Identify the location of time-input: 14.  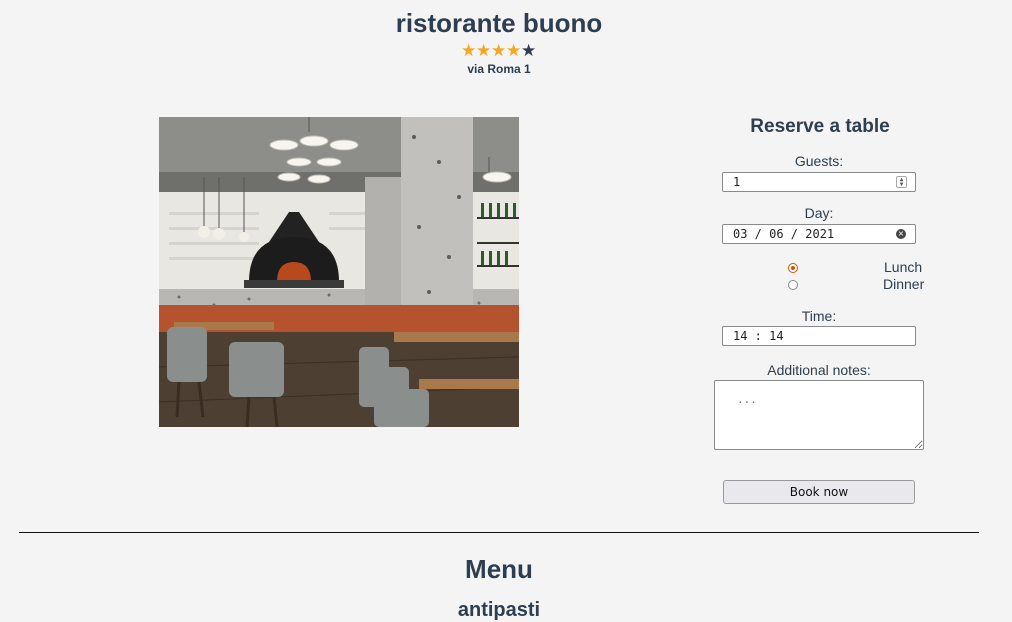
(819, 336).